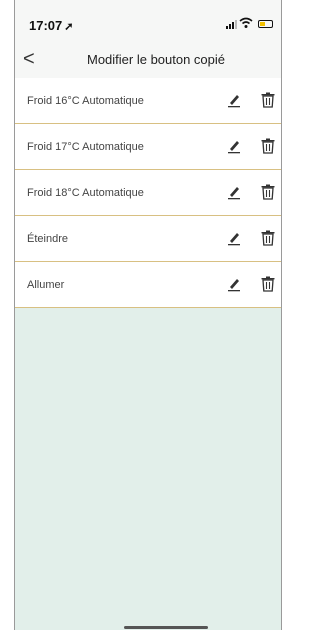 The image size is (320, 630). What do you see at coordinates (148, 285) in the screenshot?
I see `list-item: Allumer` at bounding box center [148, 285].